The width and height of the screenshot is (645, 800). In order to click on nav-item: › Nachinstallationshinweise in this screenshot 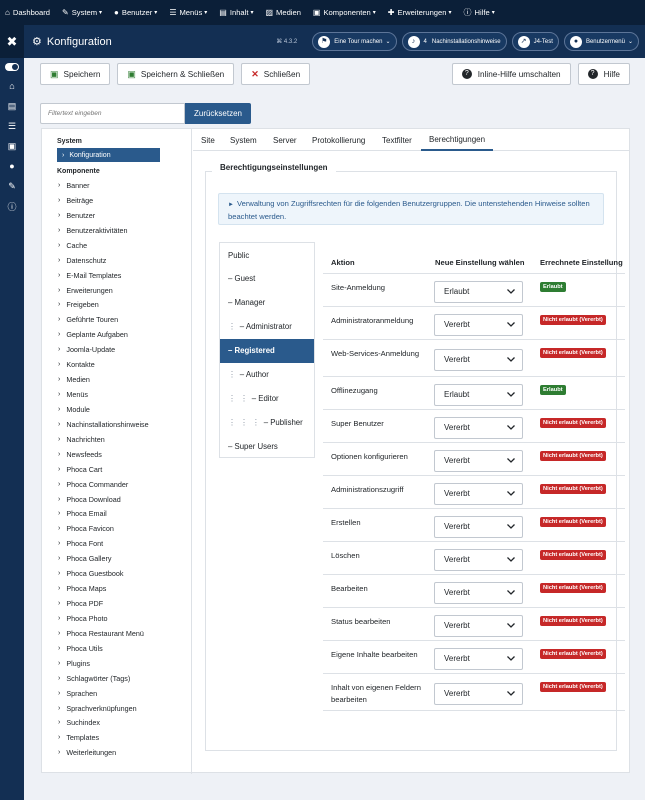, I will do `click(103, 424)`.